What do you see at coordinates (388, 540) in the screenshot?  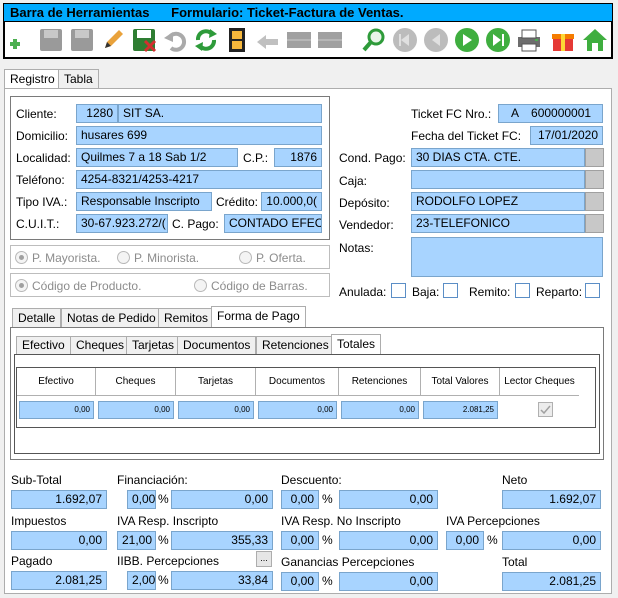 I see `iva-rni-field: 0,00` at bounding box center [388, 540].